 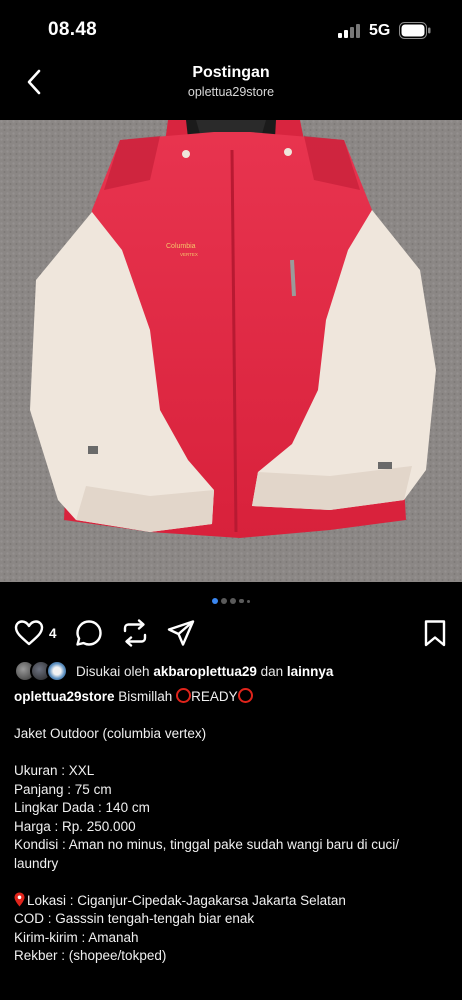 What do you see at coordinates (63, 789) in the screenshot?
I see `caption-line: Panjang : 75 cm` at bounding box center [63, 789].